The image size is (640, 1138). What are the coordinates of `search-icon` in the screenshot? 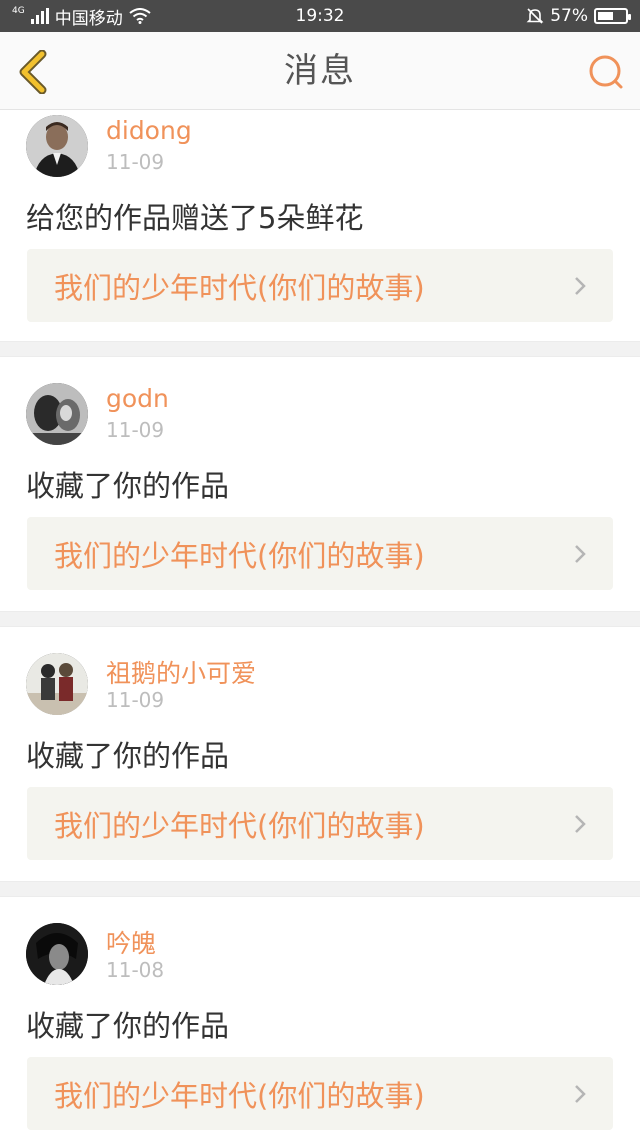 It's located at (606, 72).